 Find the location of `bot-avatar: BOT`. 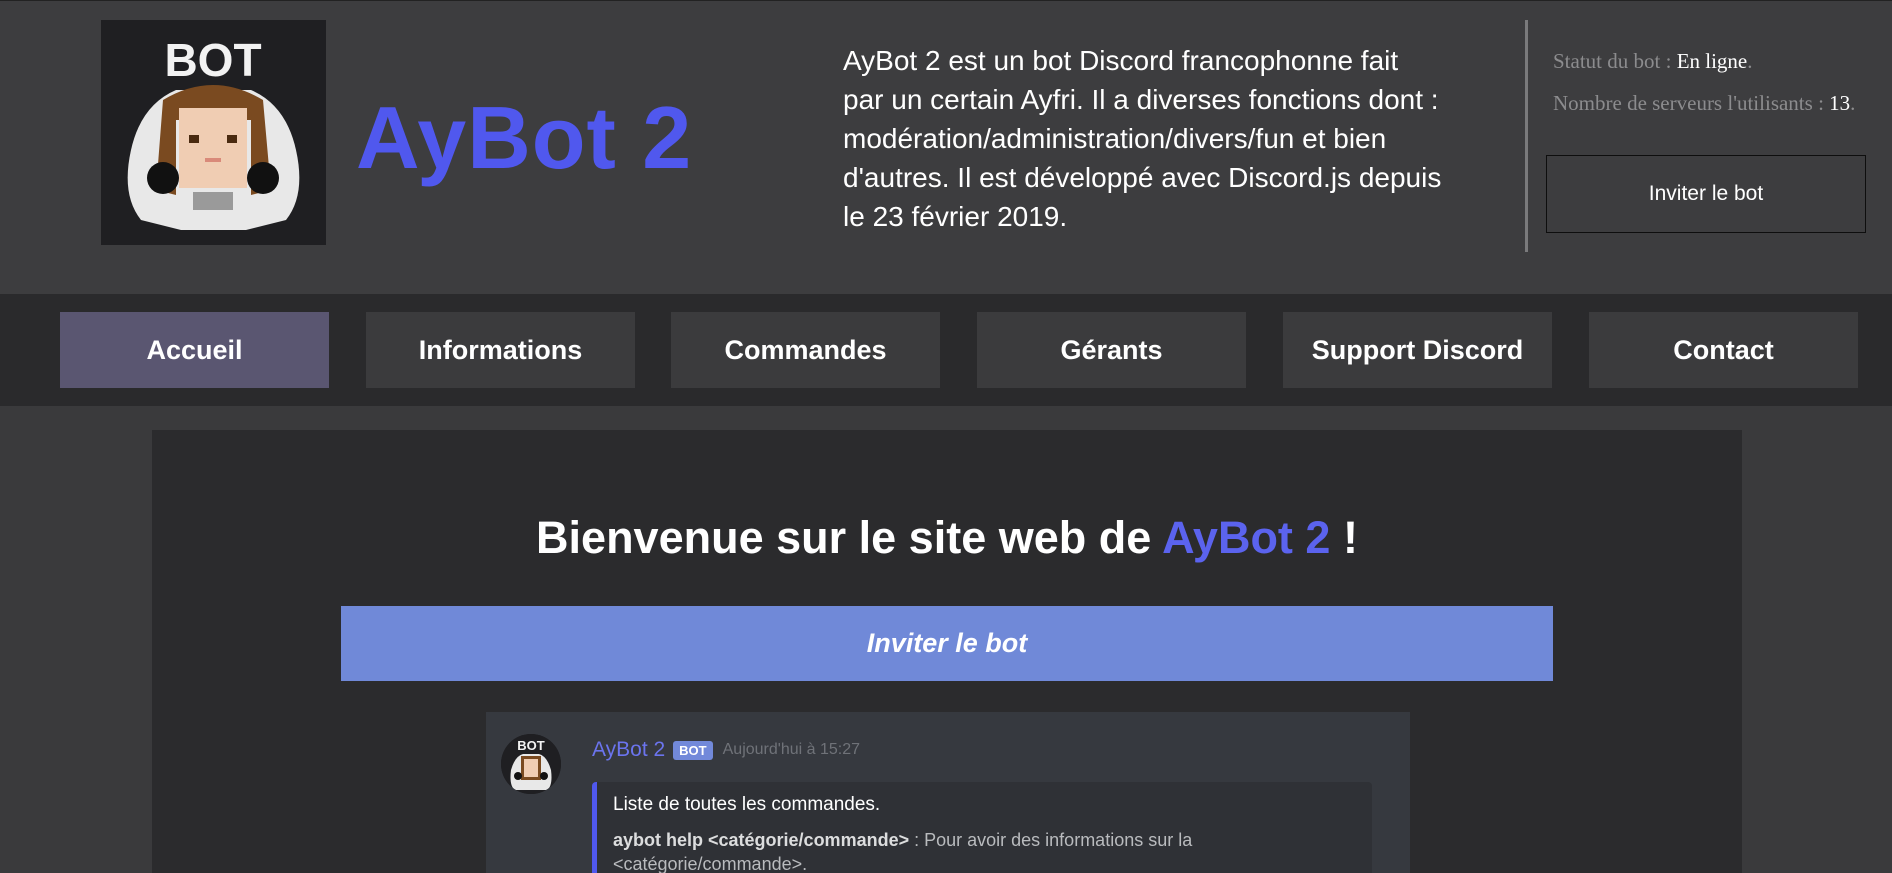

bot-avatar: BOT is located at coordinates (531, 764).